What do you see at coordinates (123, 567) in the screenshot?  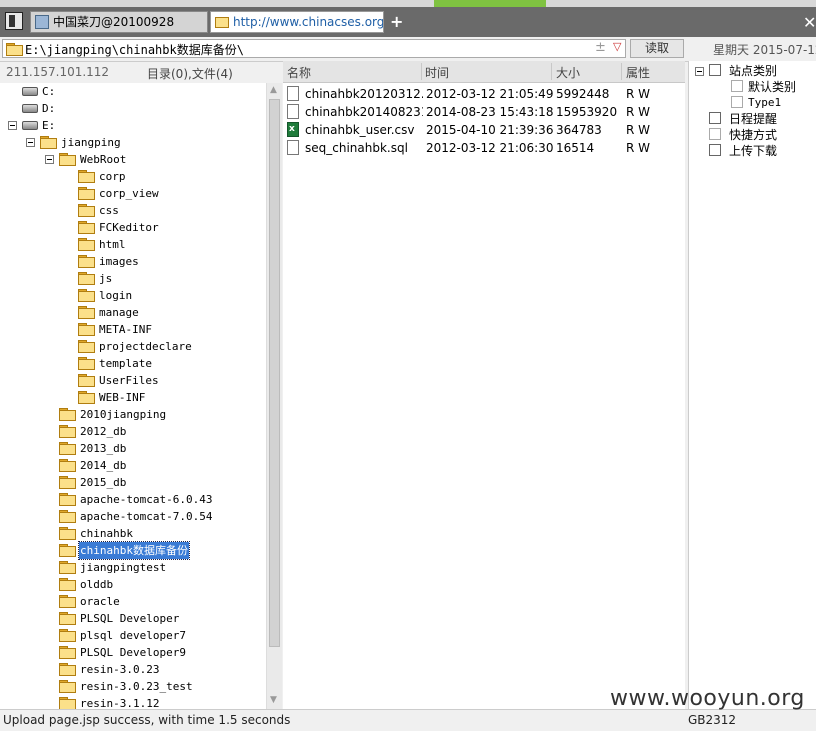 I see `tree-node-label: jiangpingtest` at bounding box center [123, 567].